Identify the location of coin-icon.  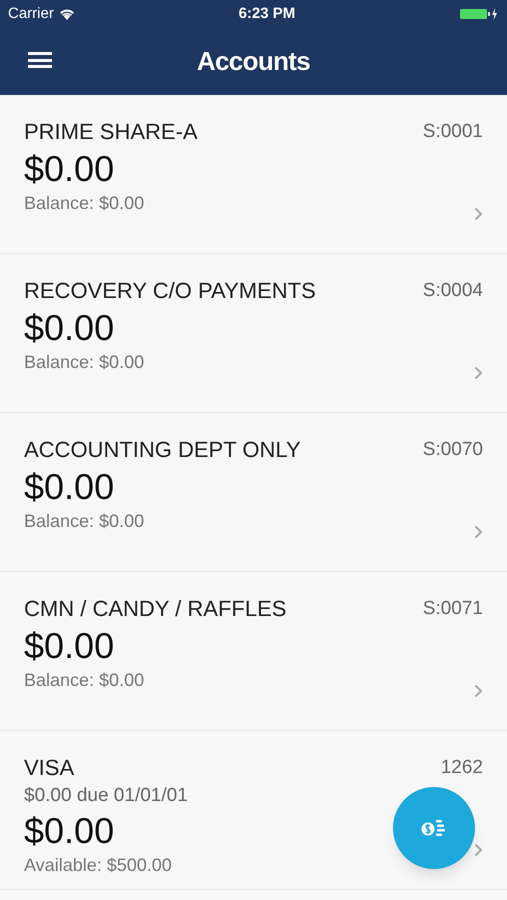
(434, 828).